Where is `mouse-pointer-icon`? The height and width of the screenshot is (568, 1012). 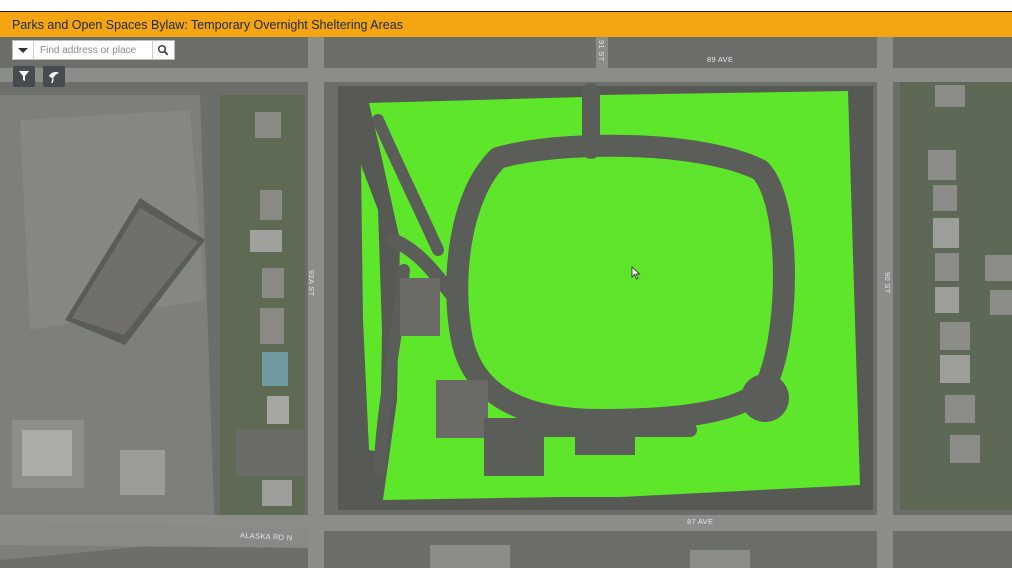 mouse-pointer-icon is located at coordinates (636, 273).